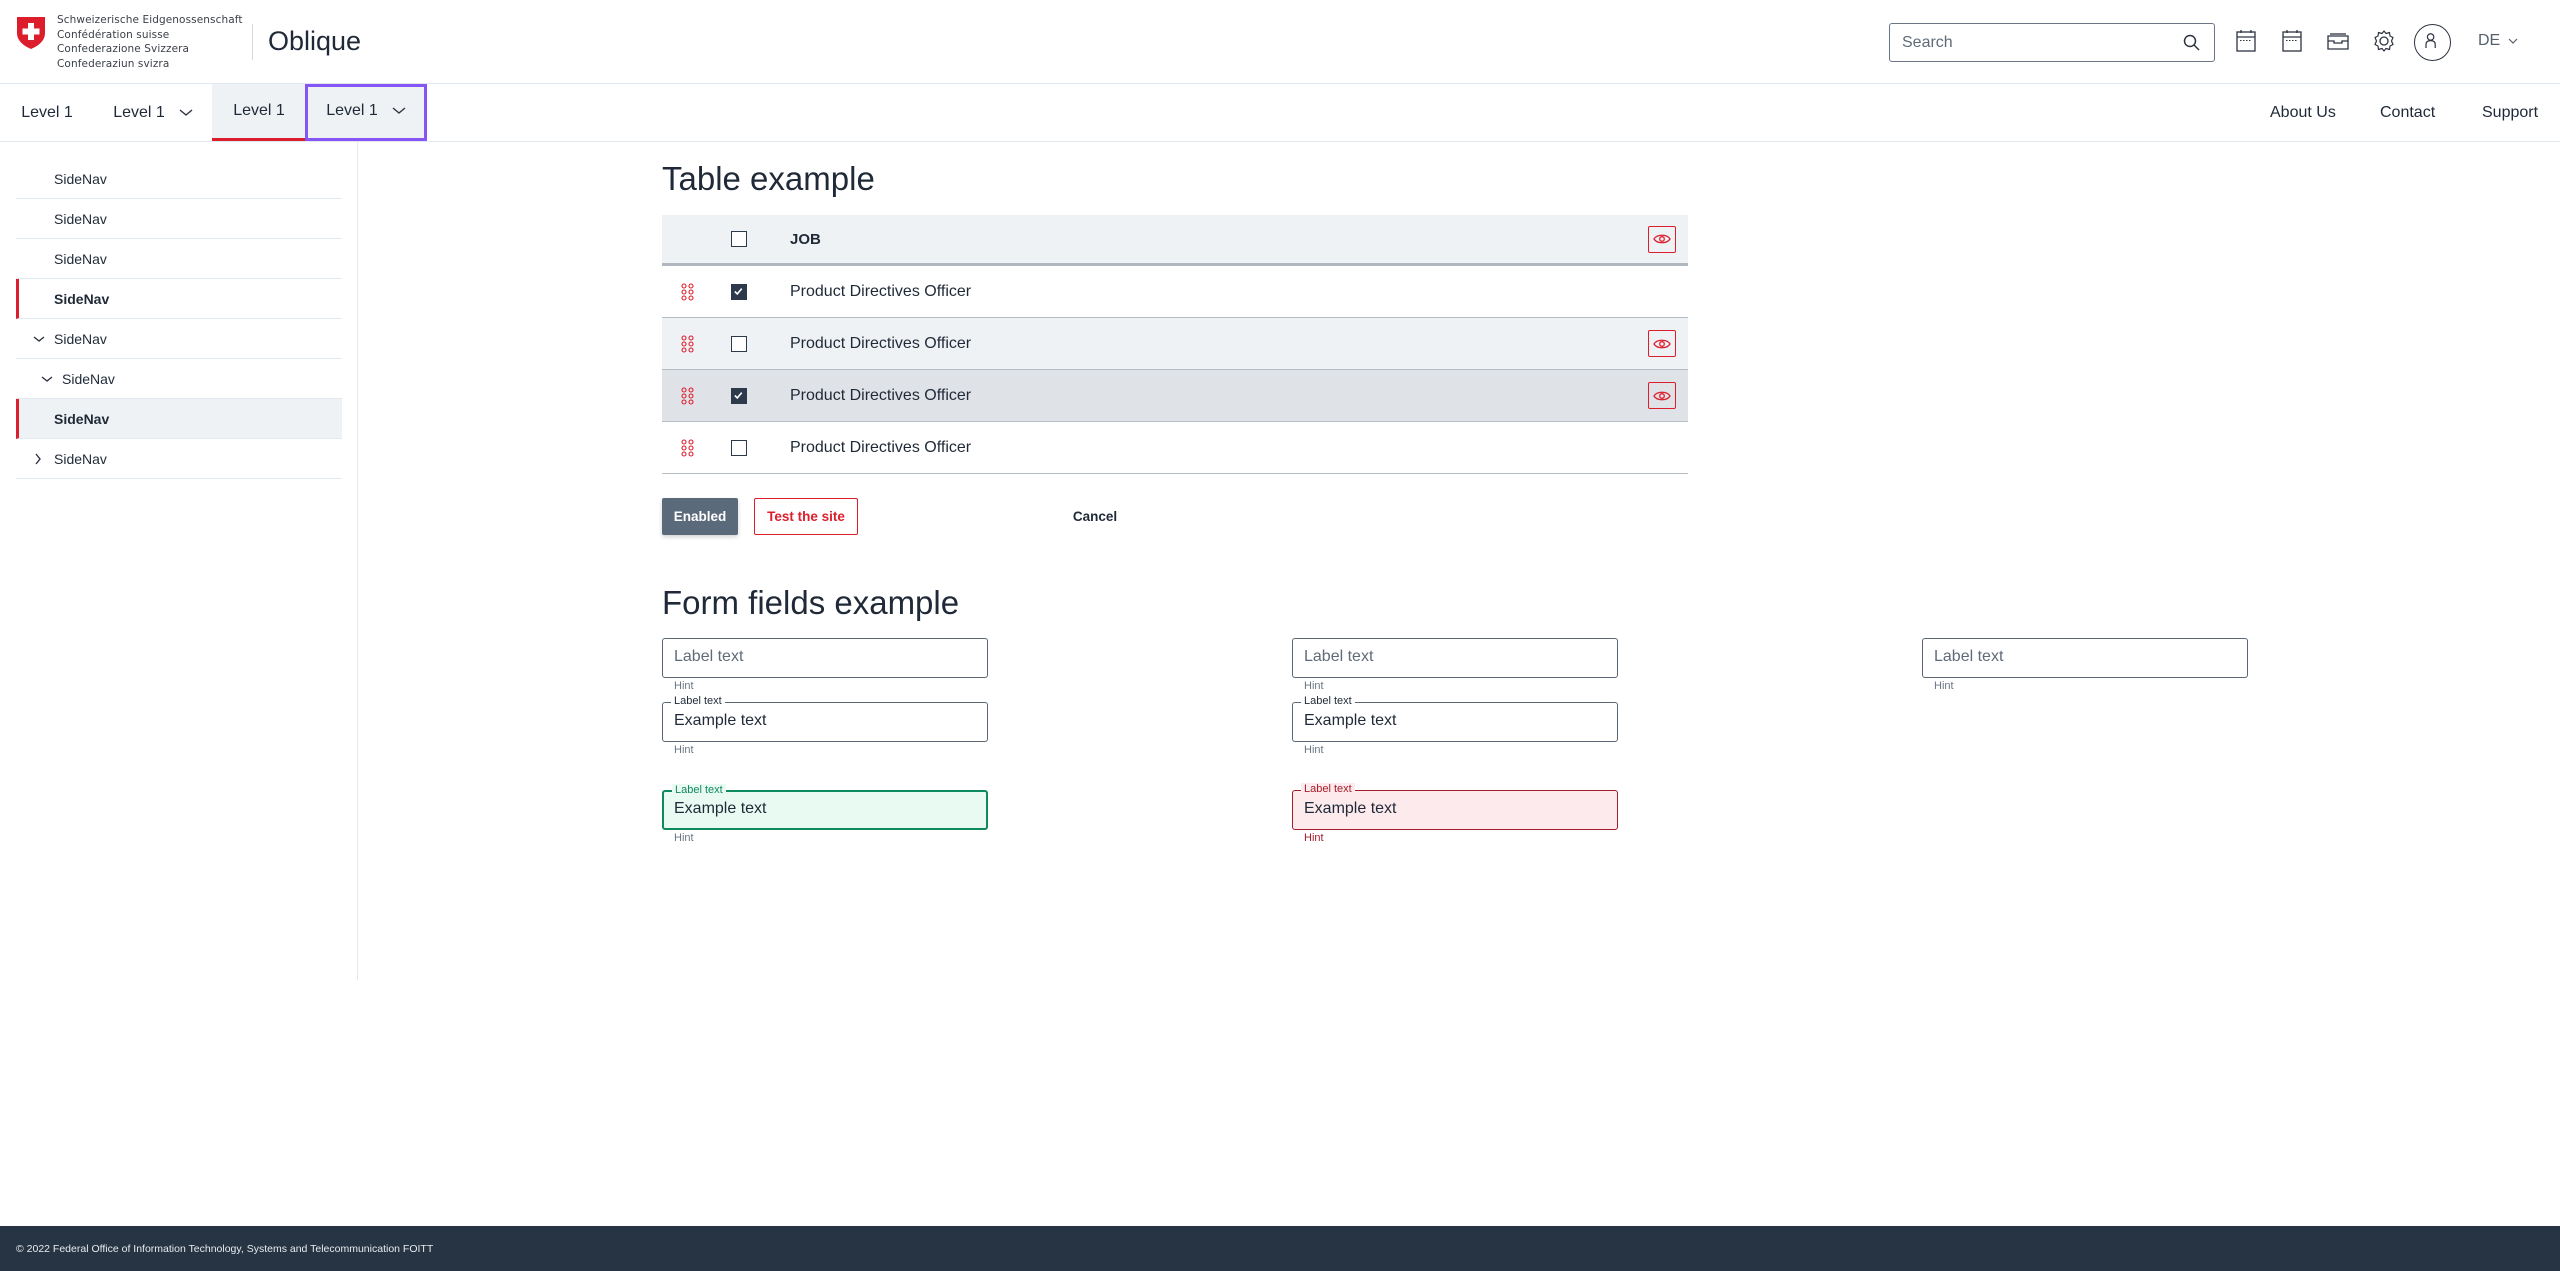 The image size is (2560, 1271). Describe the element at coordinates (2338, 41) in the screenshot. I see `inbox-icon` at that location.